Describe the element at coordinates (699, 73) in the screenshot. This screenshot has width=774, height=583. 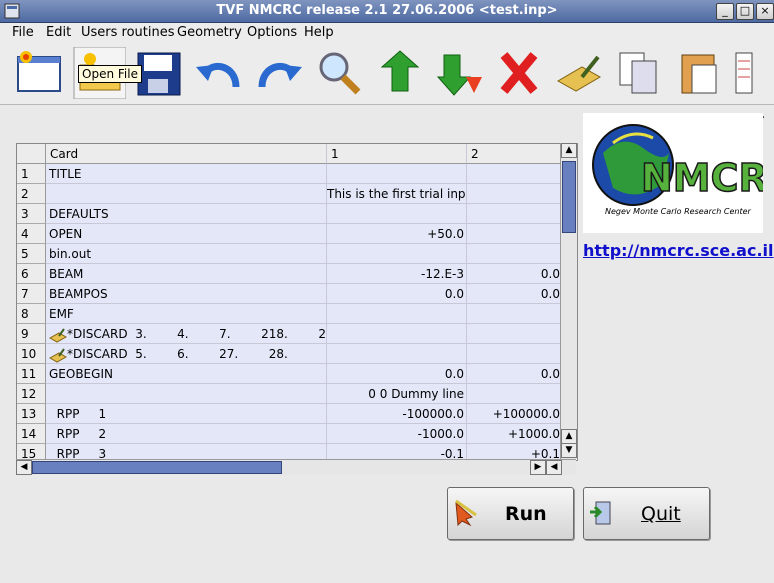
I see `paste-icon` at that location.